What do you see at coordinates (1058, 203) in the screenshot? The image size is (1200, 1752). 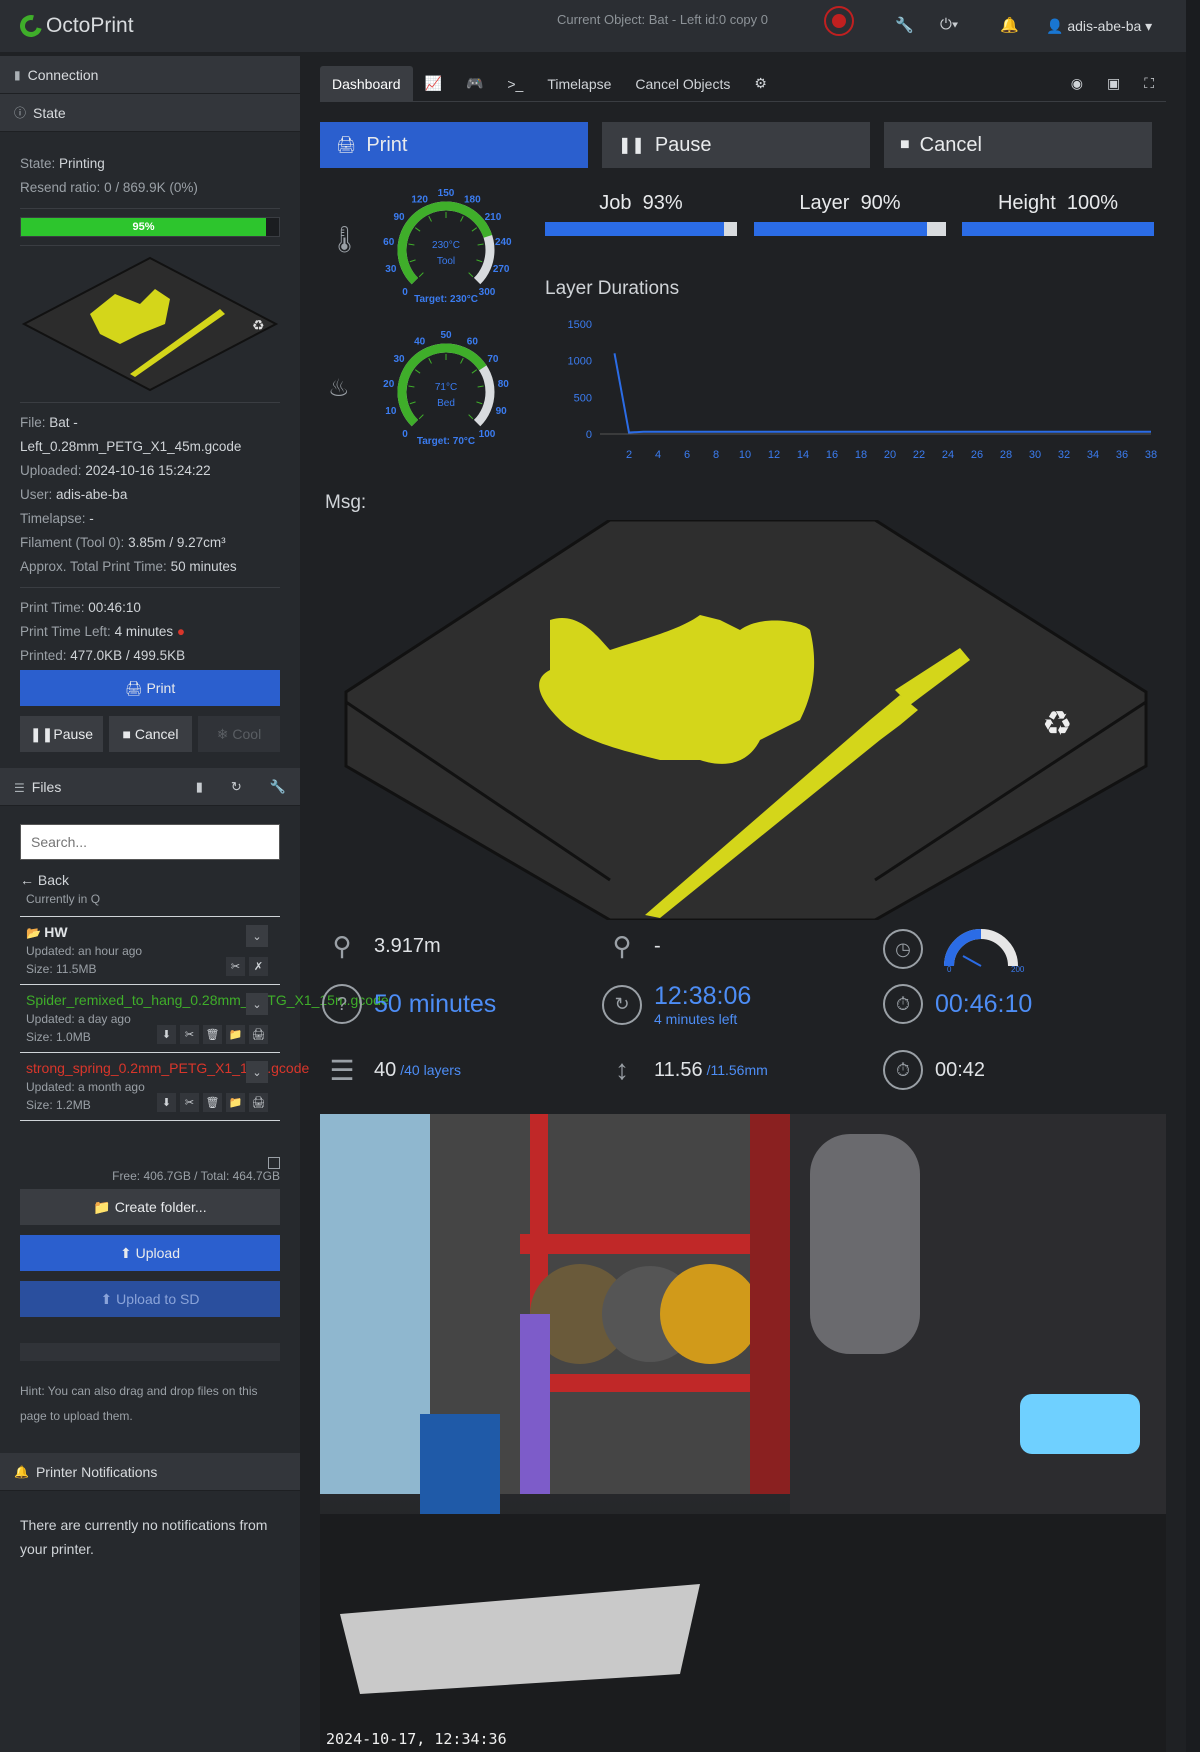 I see `height-progress-label: Height 100%` at bounding box center [1058, 203].